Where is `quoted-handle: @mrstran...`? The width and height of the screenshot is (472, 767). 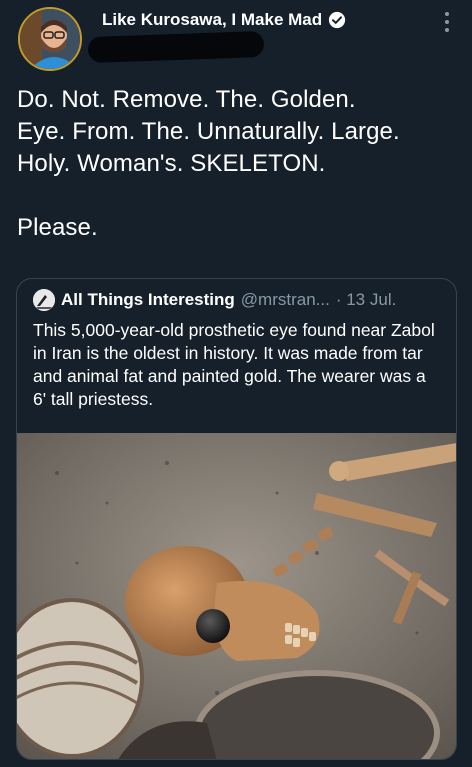 quoted-handle: @mrstran... is located at coordinates (285, 300).